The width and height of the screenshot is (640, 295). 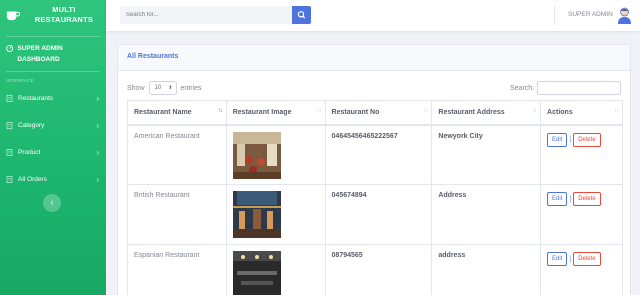 What do you see at coordinates (374, 58) in the screenshot?
I see `card-title: All Restaurants` at bounding box center [374, 58].